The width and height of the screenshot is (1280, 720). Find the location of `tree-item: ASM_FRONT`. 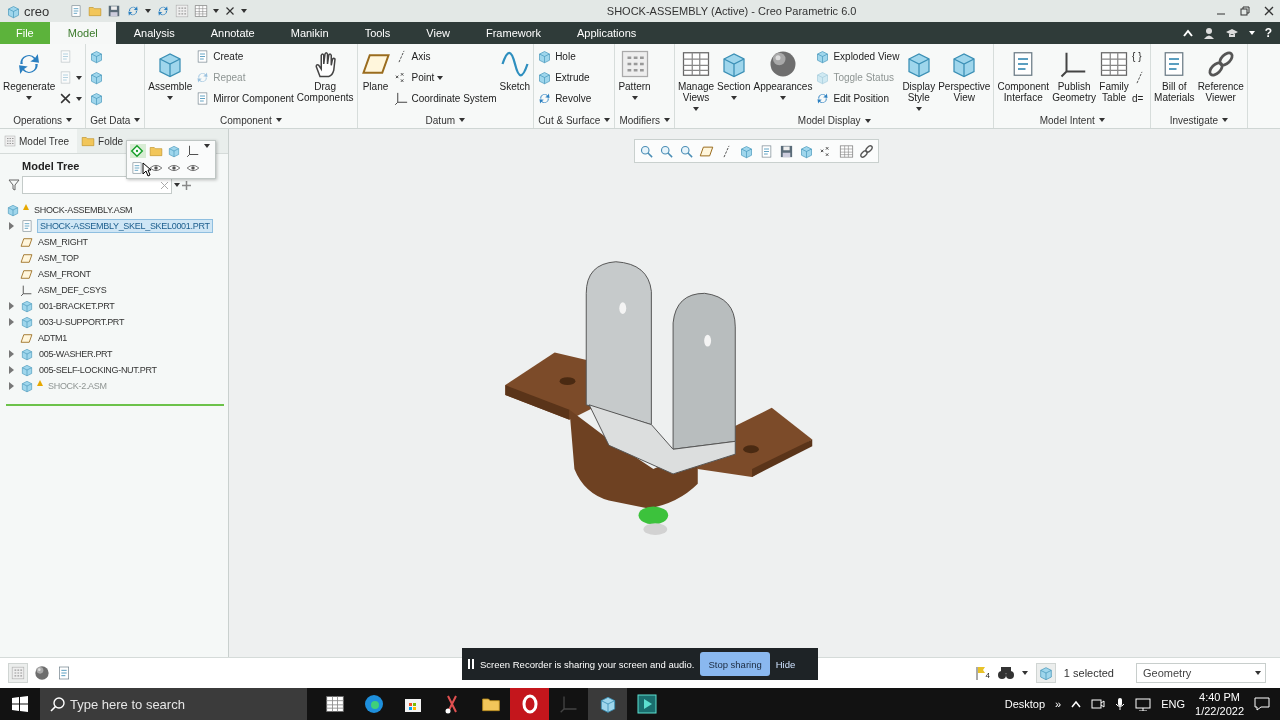

tree-item: ASM_FRONT is located at coordinates (64, 274).